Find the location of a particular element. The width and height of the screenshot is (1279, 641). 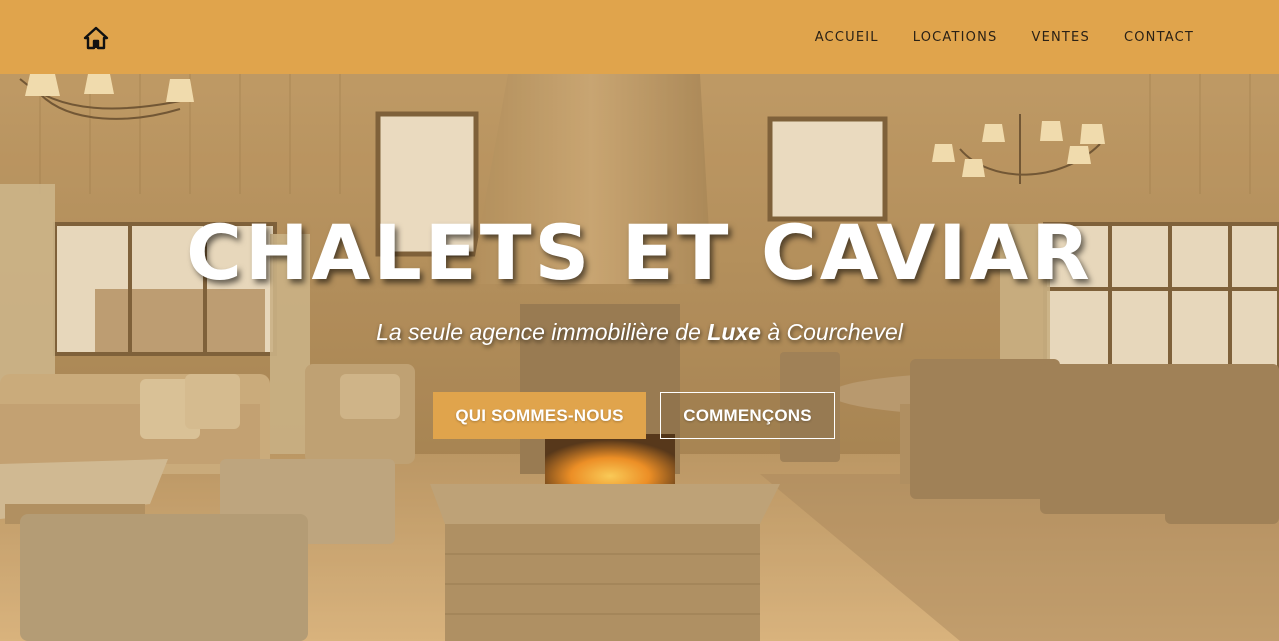

subtitle-text-end: à Courchevel is located at coordinates (831, 332).